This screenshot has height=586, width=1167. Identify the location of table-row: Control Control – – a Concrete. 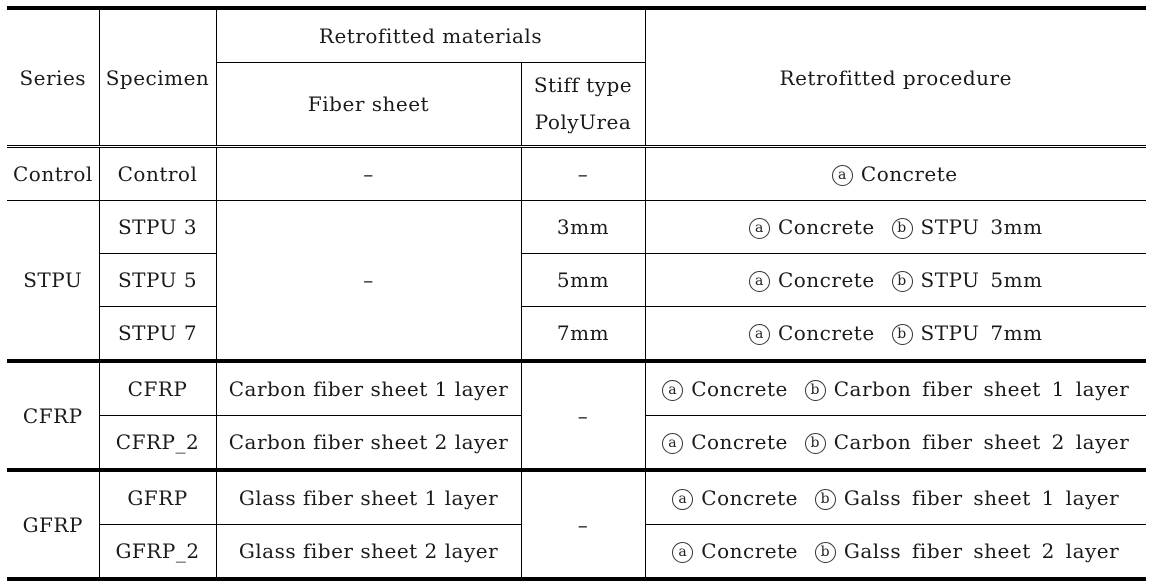
(576, 173).